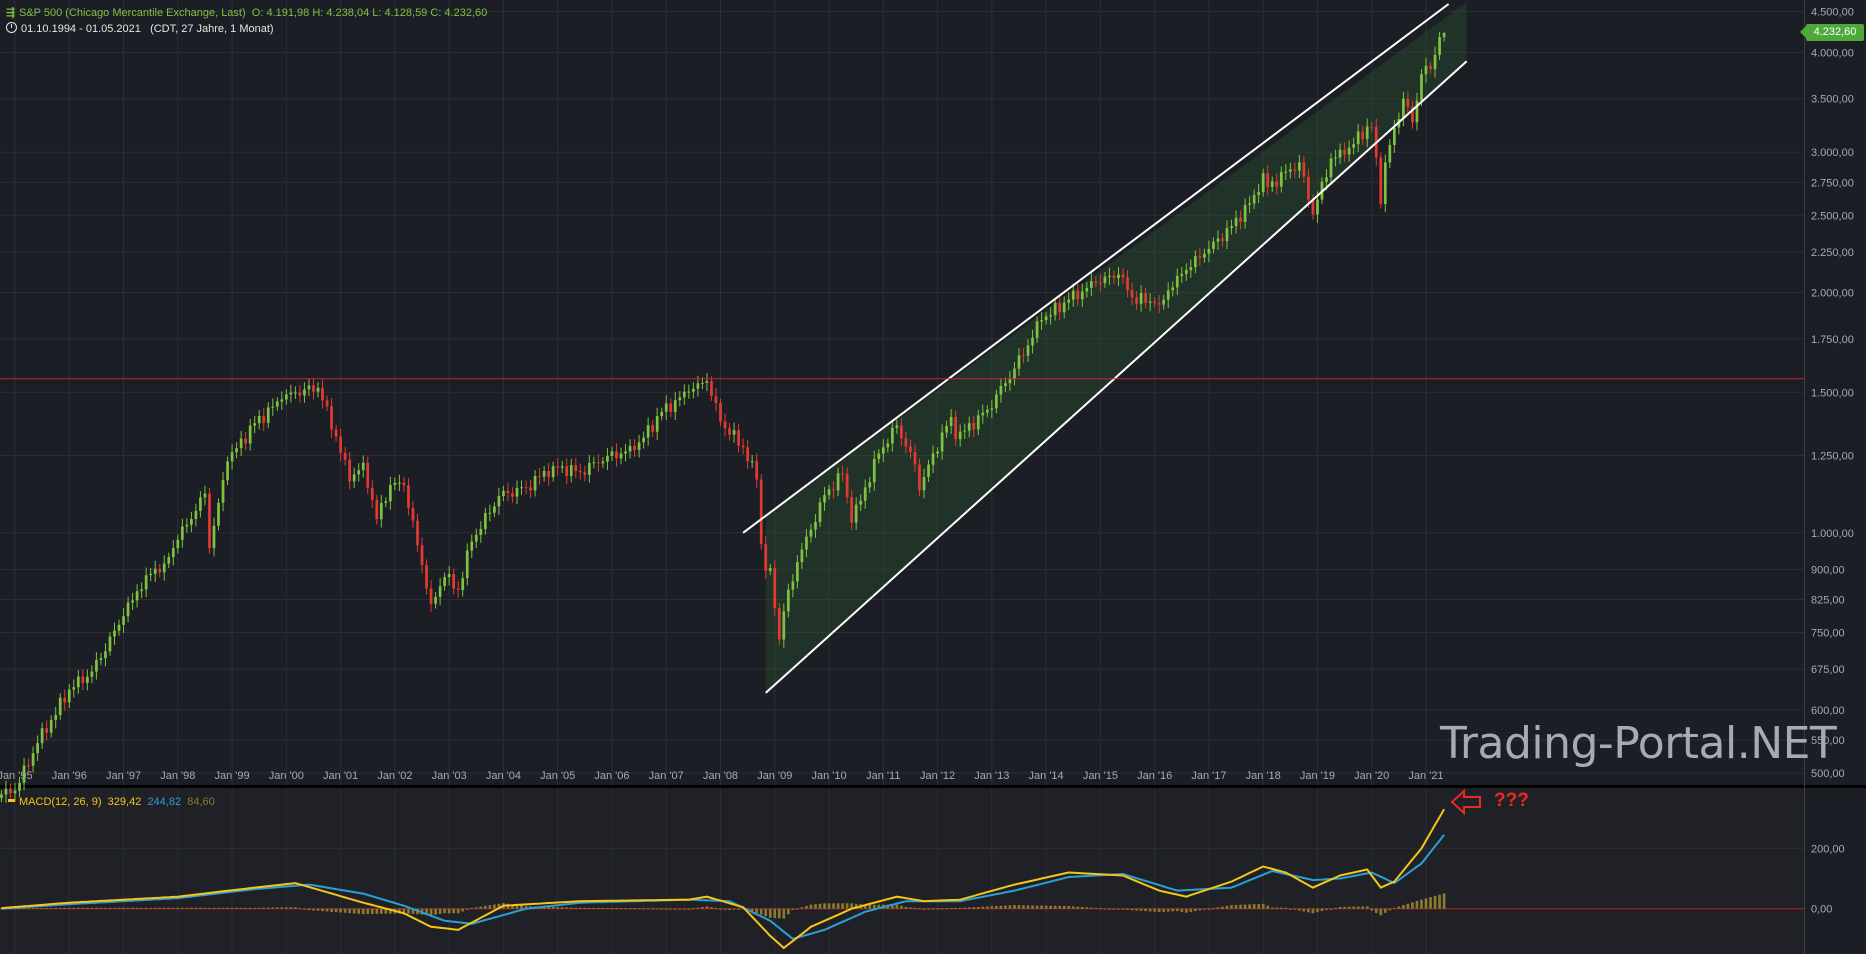 This screenshot has height=954, width=1866. What do you see at coordinates (1154, 776) in the screenshot?
I see `x-tick-label: Jan '16` at bounding box center [1154, 776].